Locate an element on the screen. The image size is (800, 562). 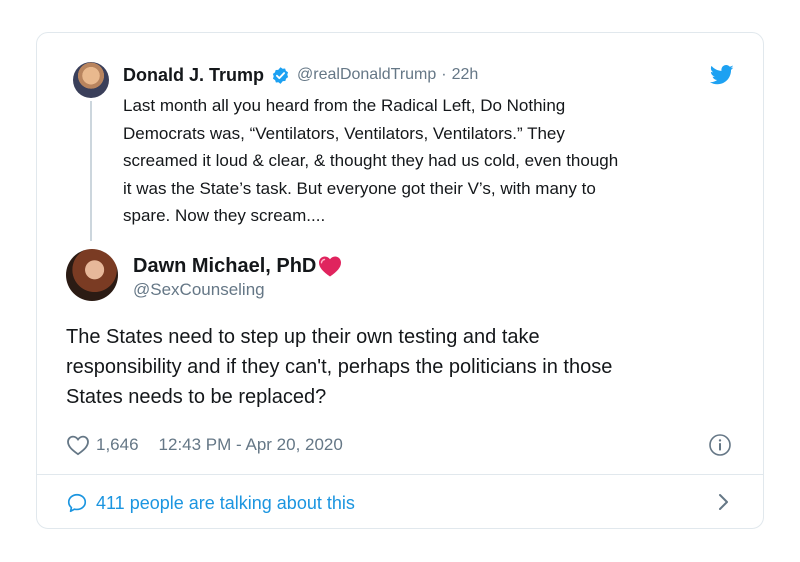
trump-avatar is located at coordinates (91, 80).